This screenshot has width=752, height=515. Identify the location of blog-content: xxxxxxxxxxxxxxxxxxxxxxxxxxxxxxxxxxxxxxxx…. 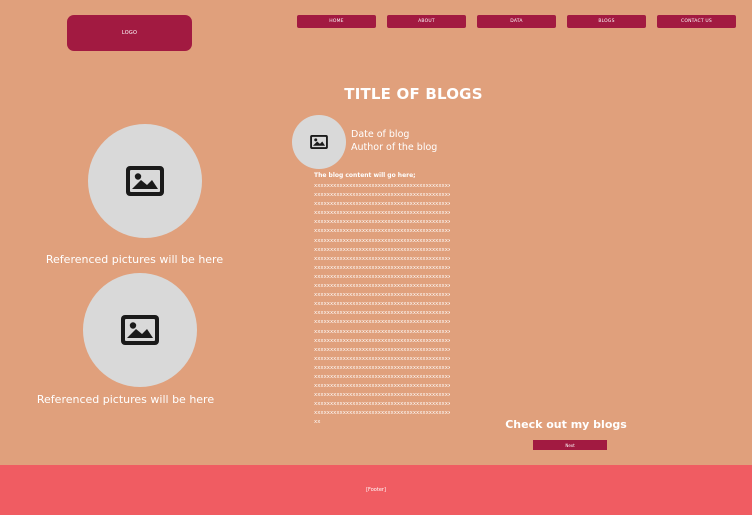
(382, 305).